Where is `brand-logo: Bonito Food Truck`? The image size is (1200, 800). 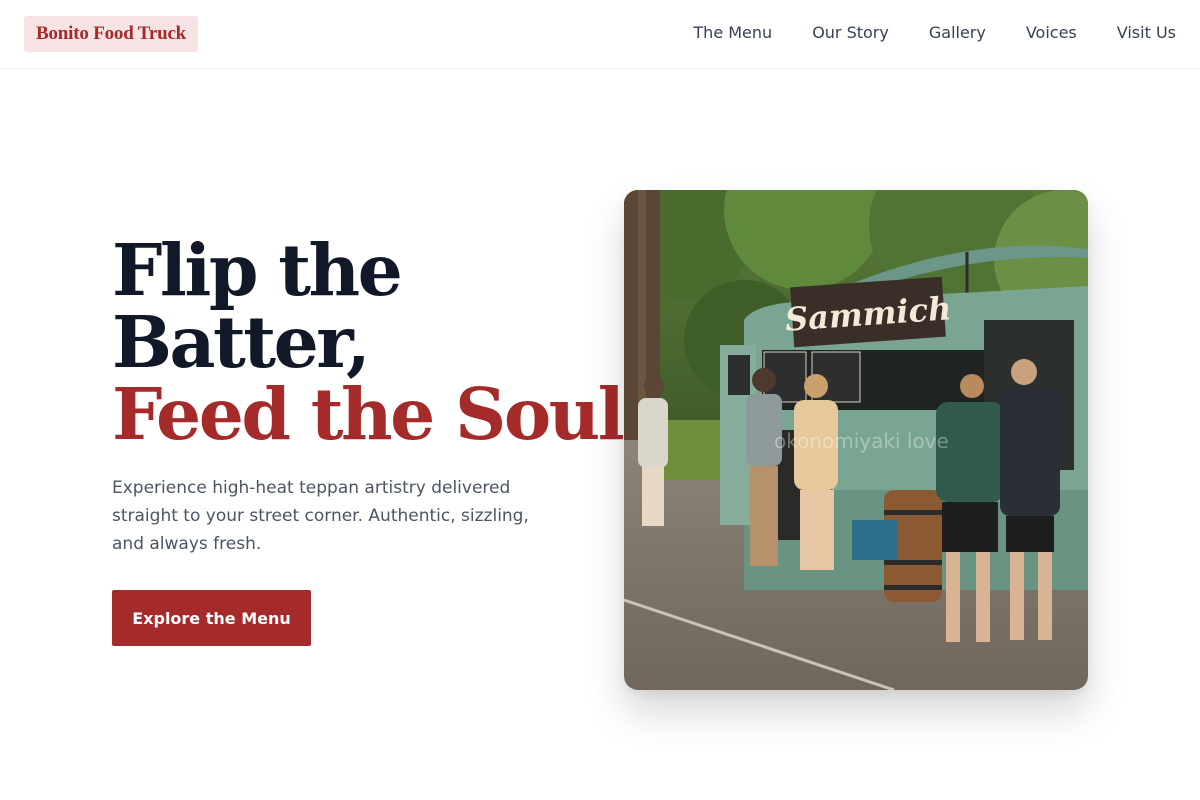
brand-logo: Bonito Food Truck is located at coordinates (111, 34).